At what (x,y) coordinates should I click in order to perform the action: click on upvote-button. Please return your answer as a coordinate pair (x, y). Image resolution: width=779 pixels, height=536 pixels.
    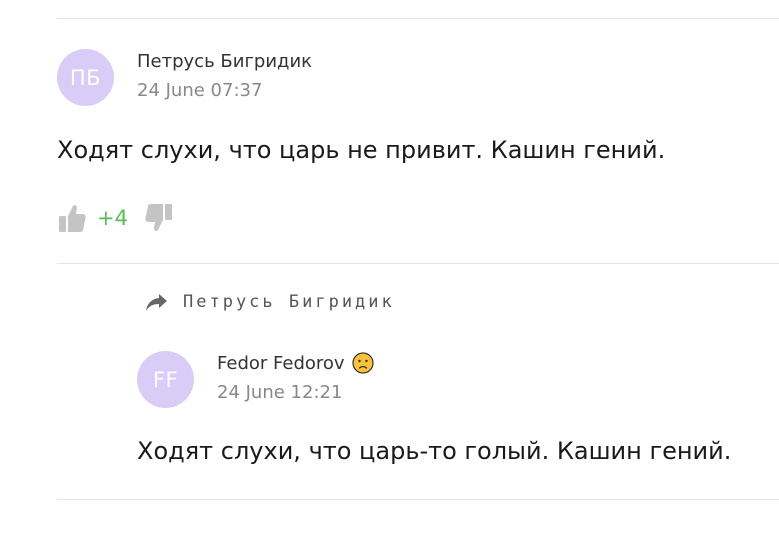
    Looking at the image, I should click on (72, 218).